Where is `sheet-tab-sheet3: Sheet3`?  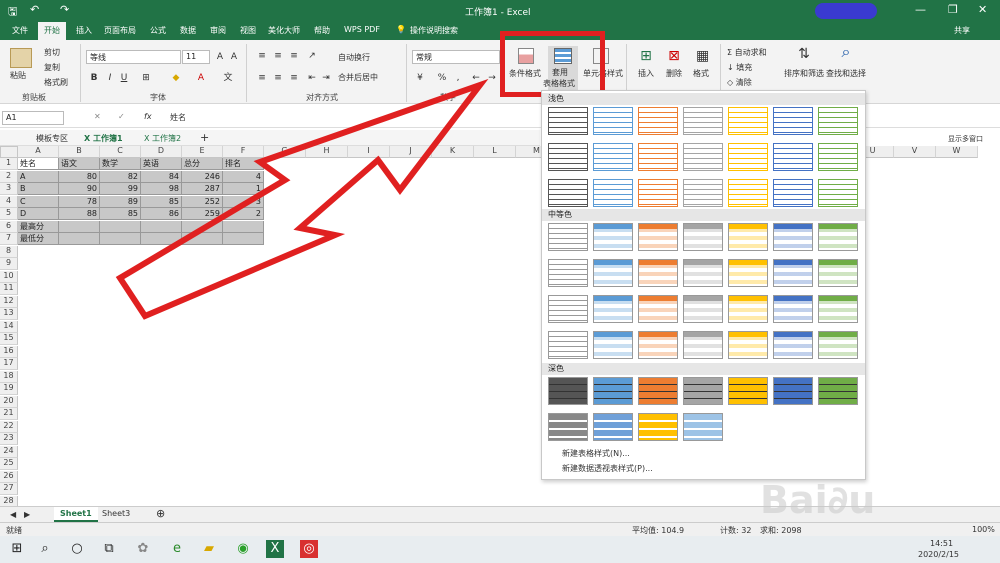
sheet-tab-sheet3: Sheet3 is located at coordinates (116, 513).